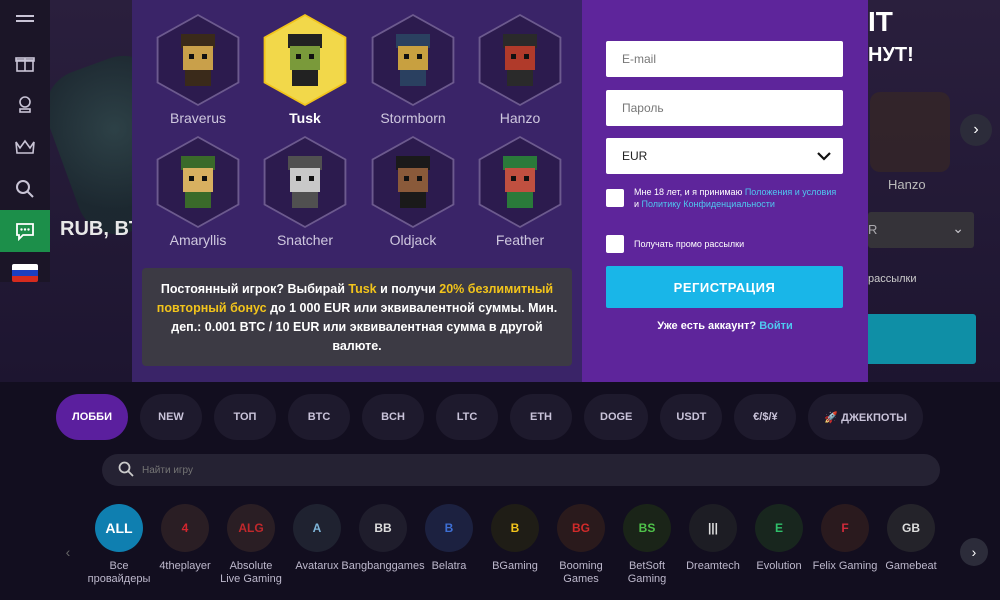 The image size is (1000, 600). Describe the element at coordinates (765, 417) in the screenshot. I see `category-tab: €/$/¥` at that location.